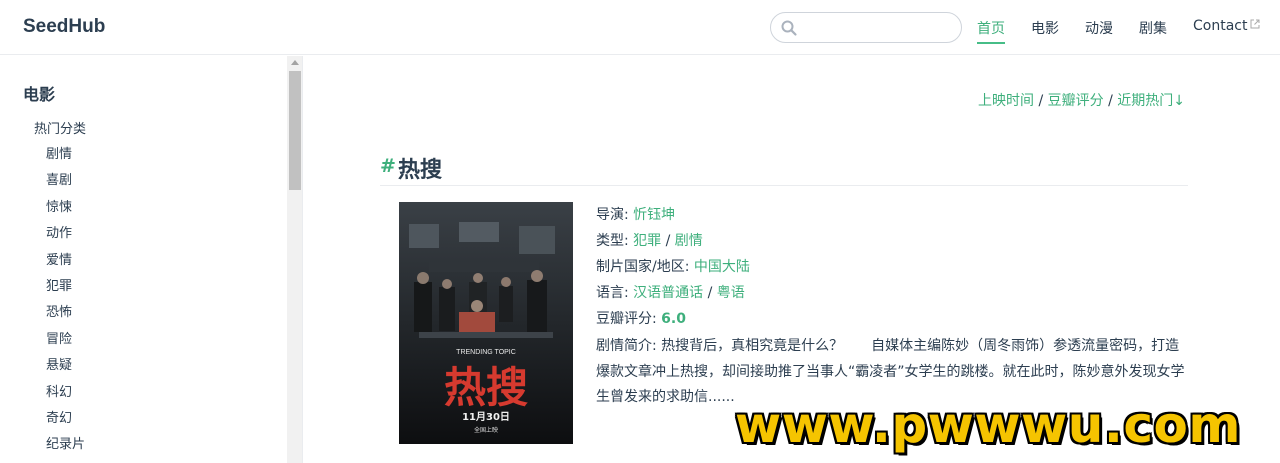  Describe the element at coordinates (645, 267) in the screenshot. I see `country-label: 制片国家/地区:` at that location.